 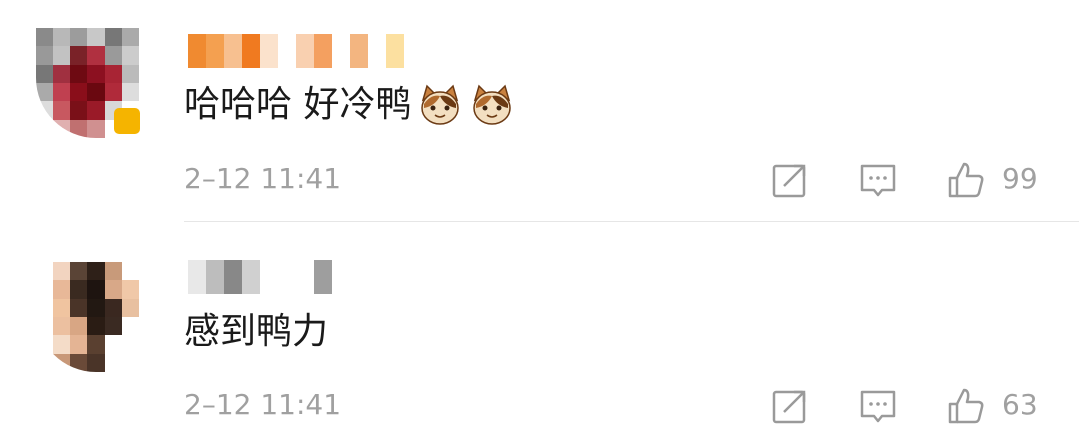 I want to click on comment-actions: 99, so click(x=539, y=180).